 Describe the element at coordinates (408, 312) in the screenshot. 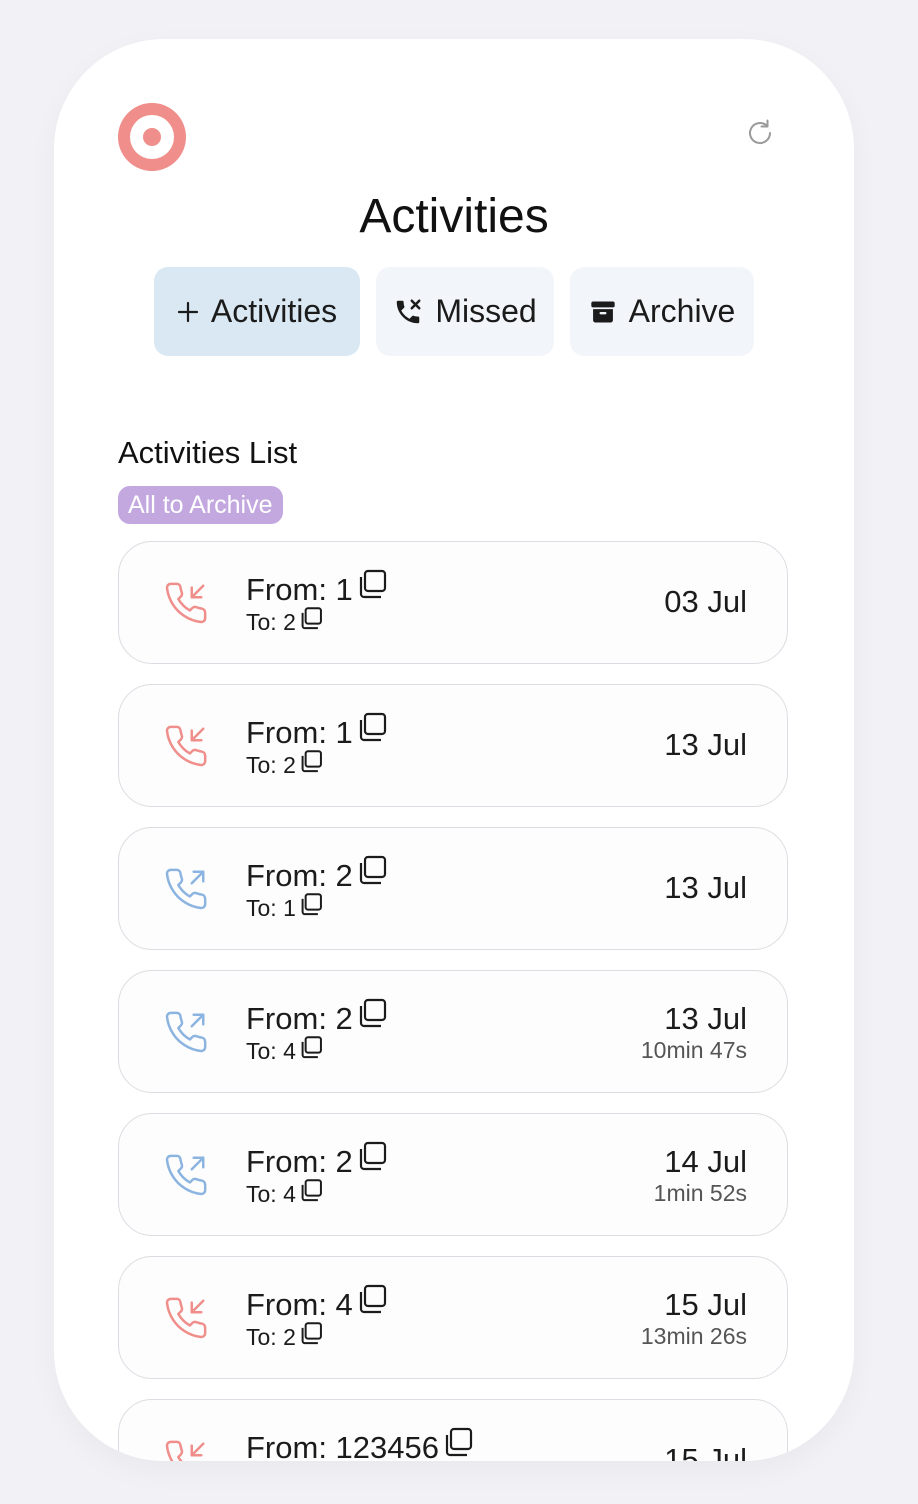

I see `missed-call-icon` at that location.